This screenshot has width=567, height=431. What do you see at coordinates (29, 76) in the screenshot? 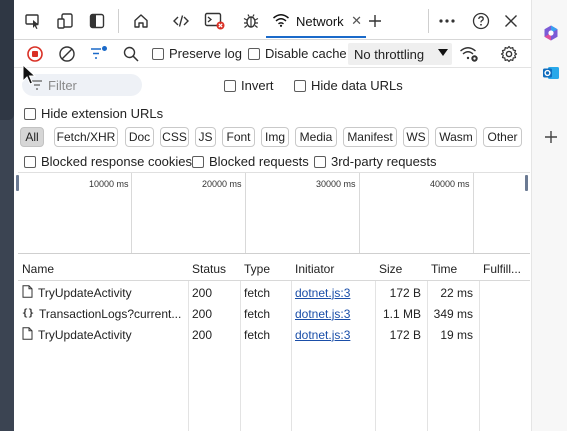
I see `mouse-cursor-icon` at bounding box center [29, 76].